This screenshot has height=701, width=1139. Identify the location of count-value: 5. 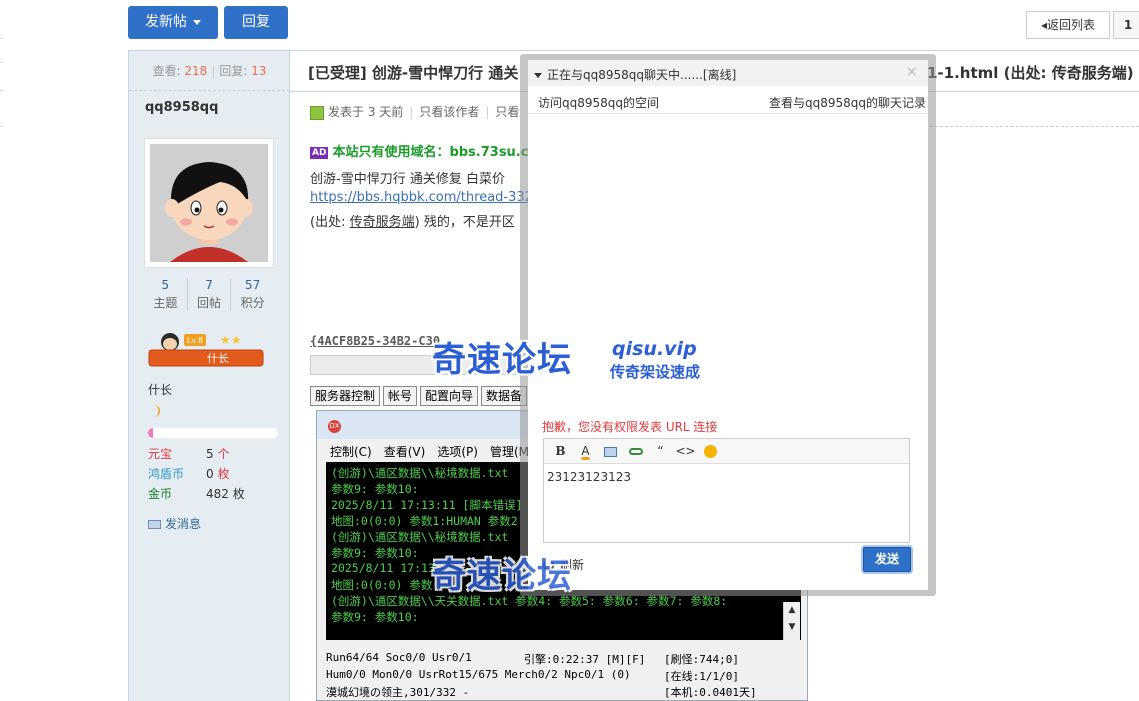
(165, 285).